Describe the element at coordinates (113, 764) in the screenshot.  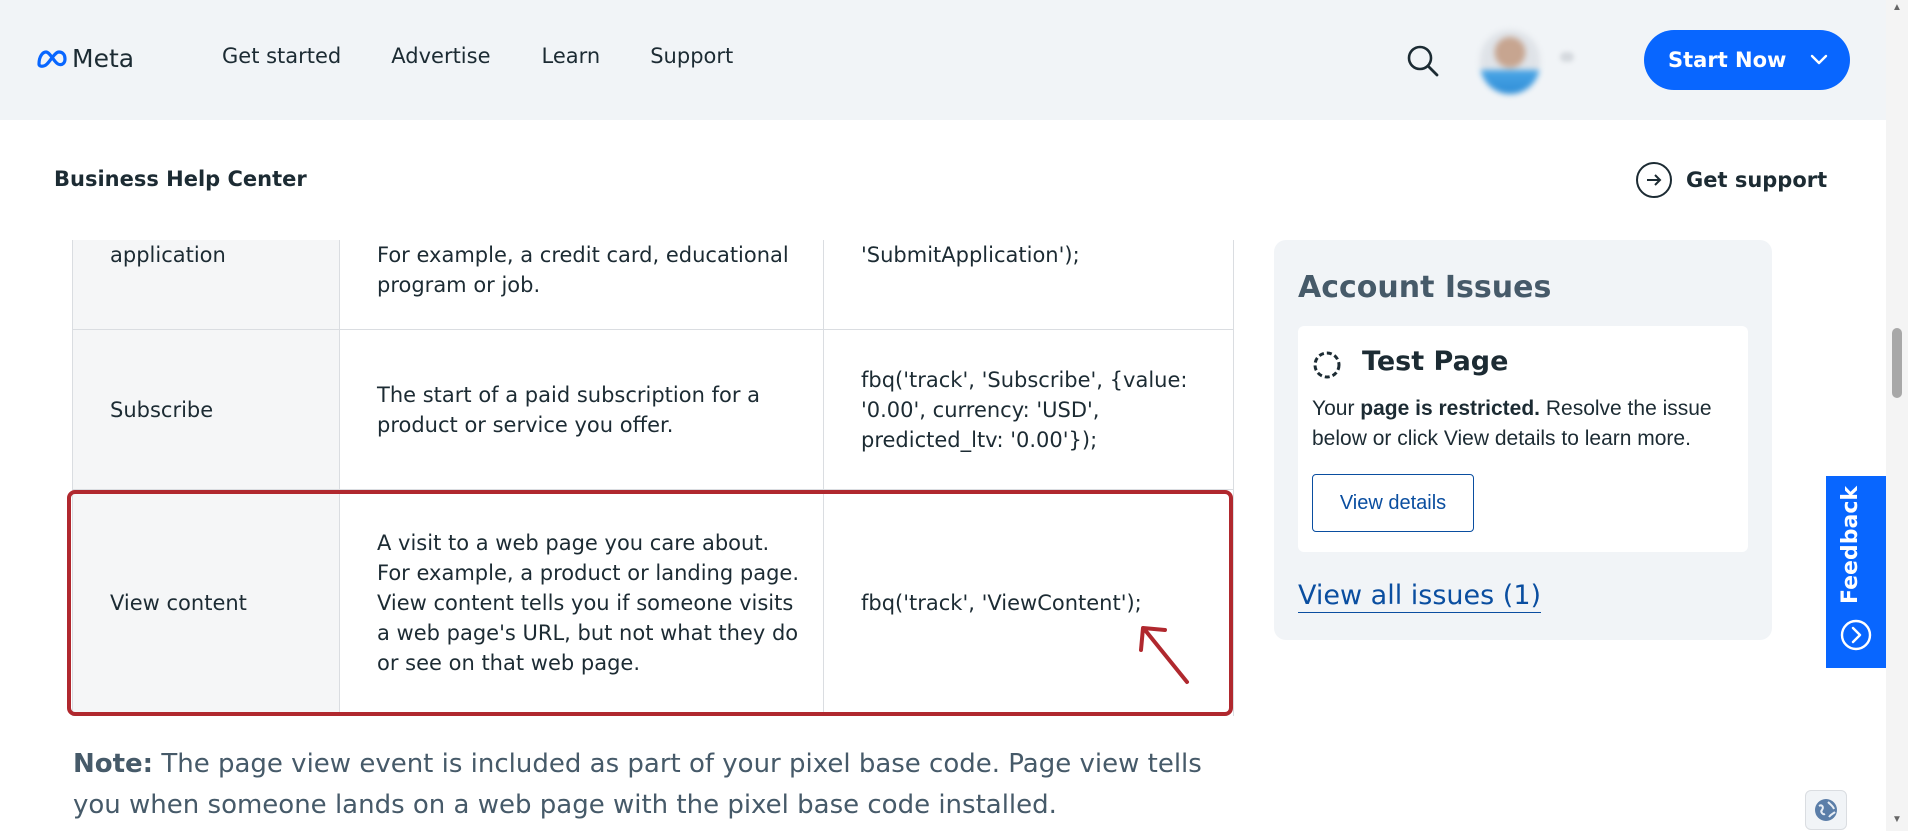
I see `note-label: Note:` at that location.